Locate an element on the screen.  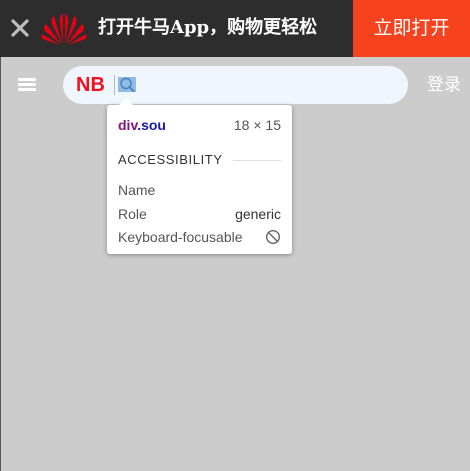
app-promo-banner: 打开牛马App，购物更轻松 立即打开 is located at coordinates (235, 28).